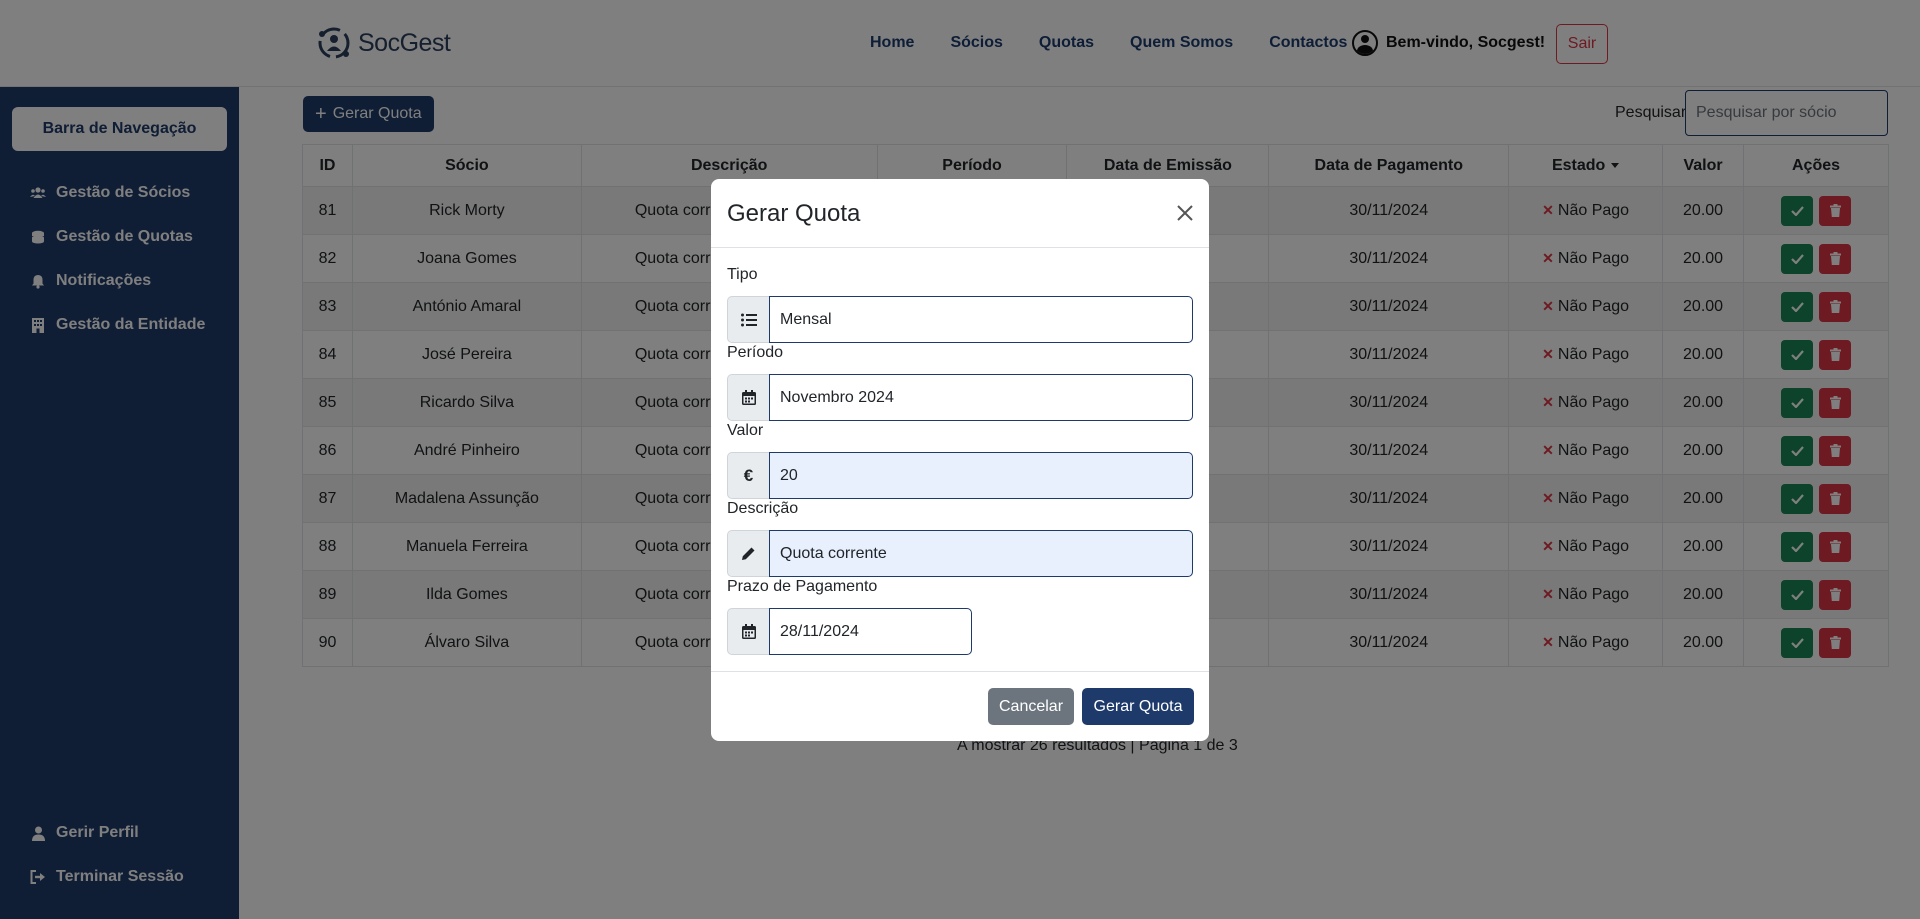  I want to click on valor-label: Valor, so click(745, 430).